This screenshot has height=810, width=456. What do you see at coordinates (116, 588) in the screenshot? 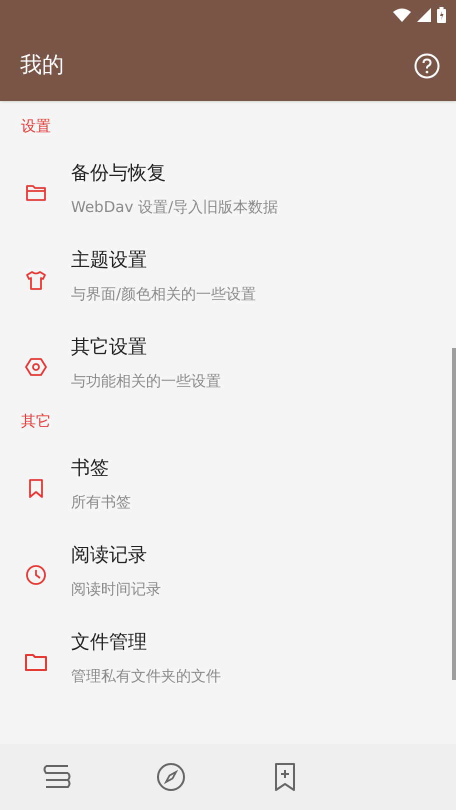
I see `item-subtitle: 阅读时间记录` at bounding box center [116, 588].